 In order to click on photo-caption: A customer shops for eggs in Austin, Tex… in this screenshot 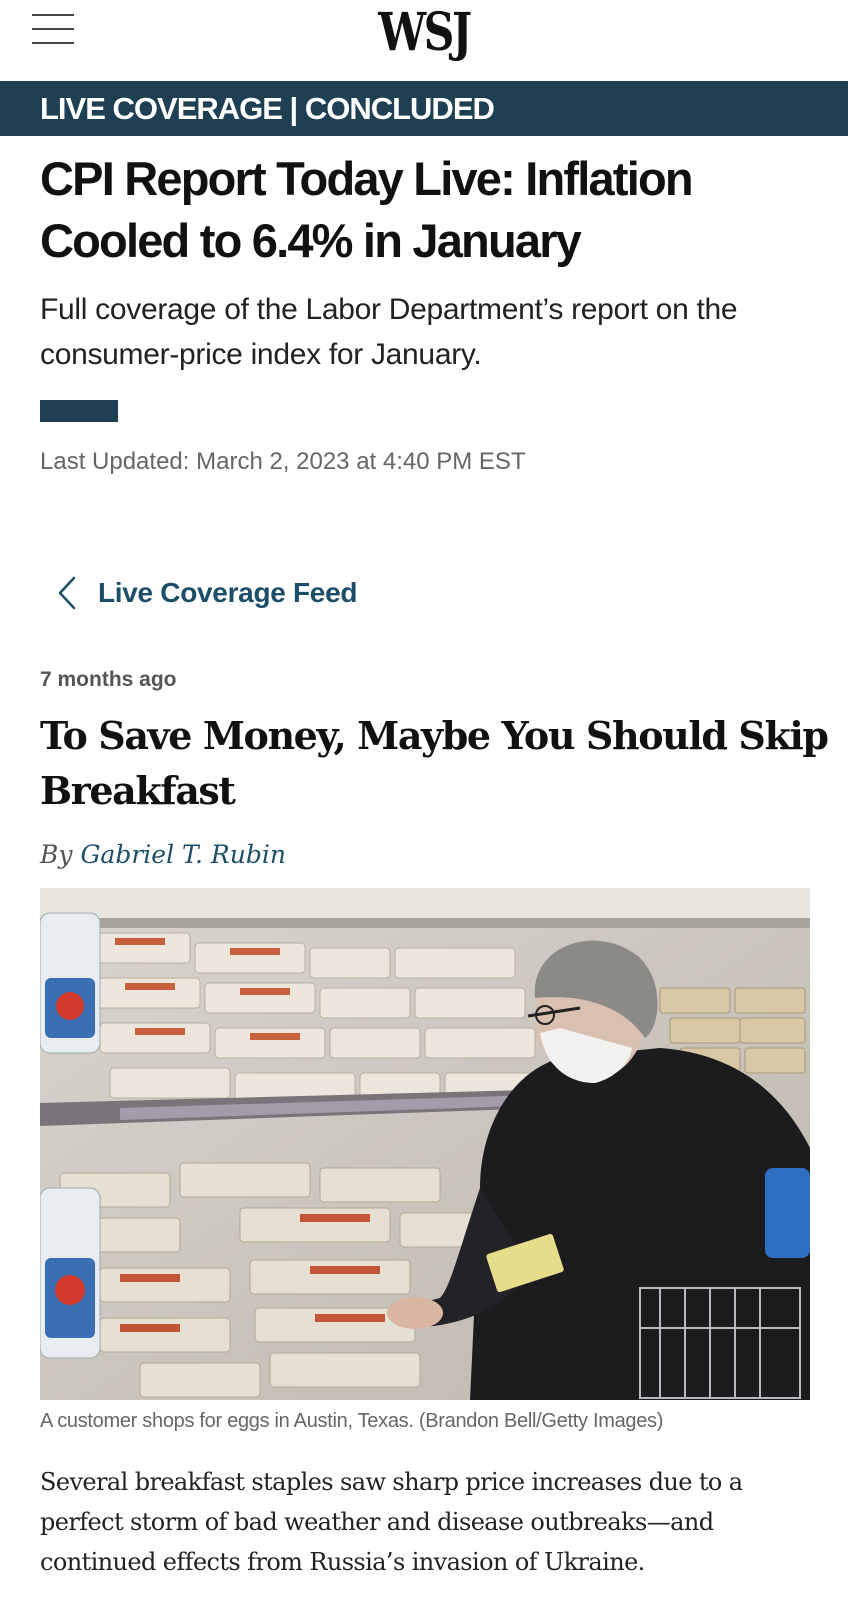, I will do `click(352, 1421)`.